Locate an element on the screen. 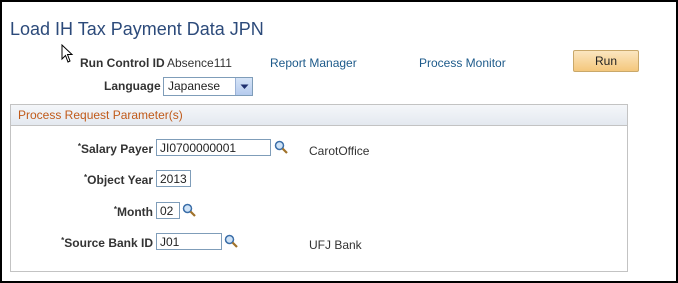  object-year-label-text: Object Year is located at coordinates (120, 180).